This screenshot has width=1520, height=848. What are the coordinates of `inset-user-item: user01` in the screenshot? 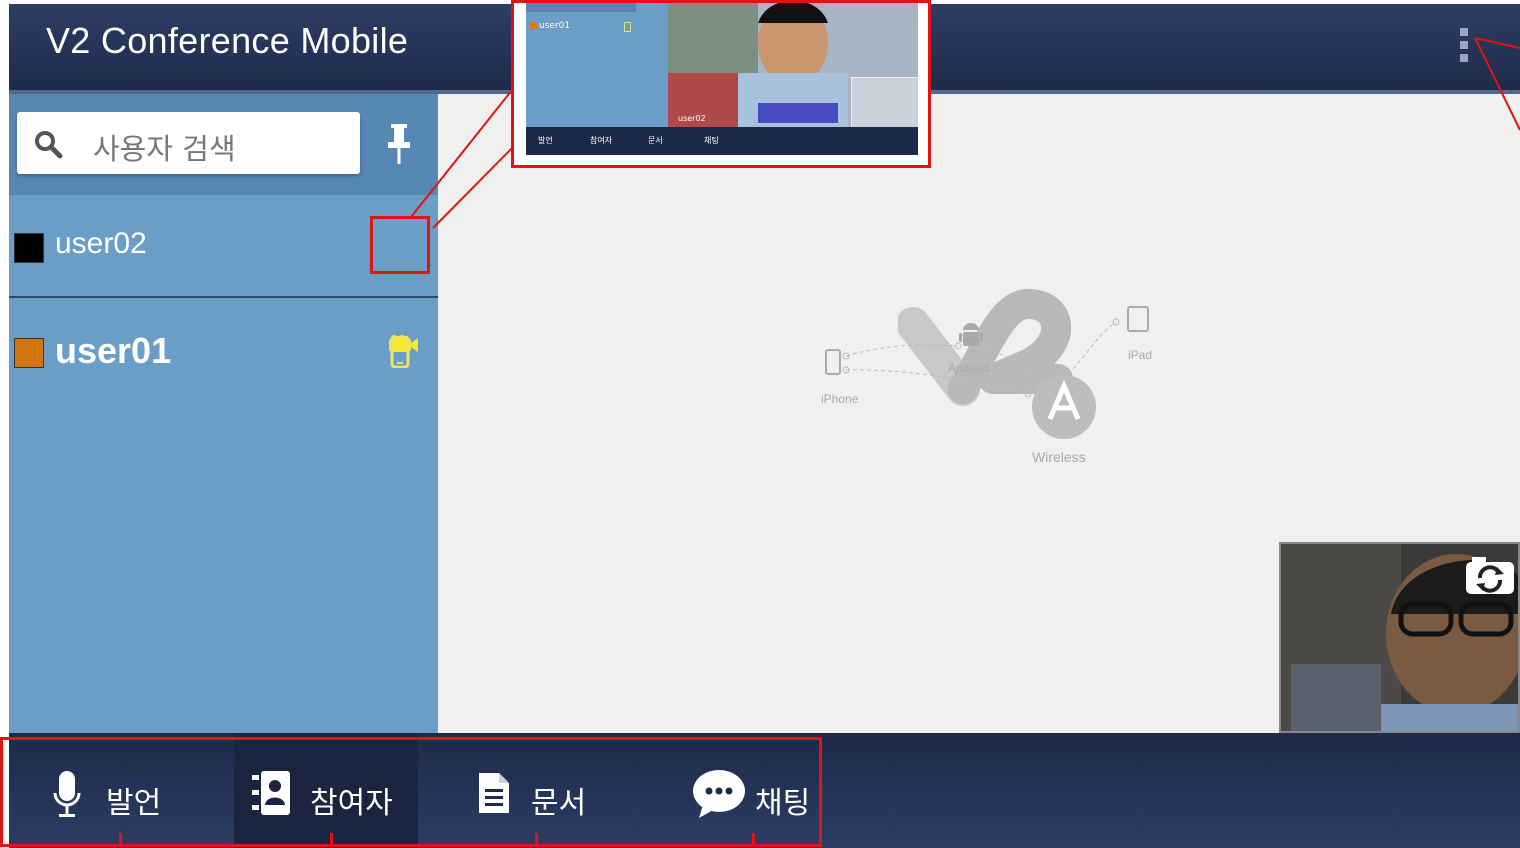 It's located at (550, 26).